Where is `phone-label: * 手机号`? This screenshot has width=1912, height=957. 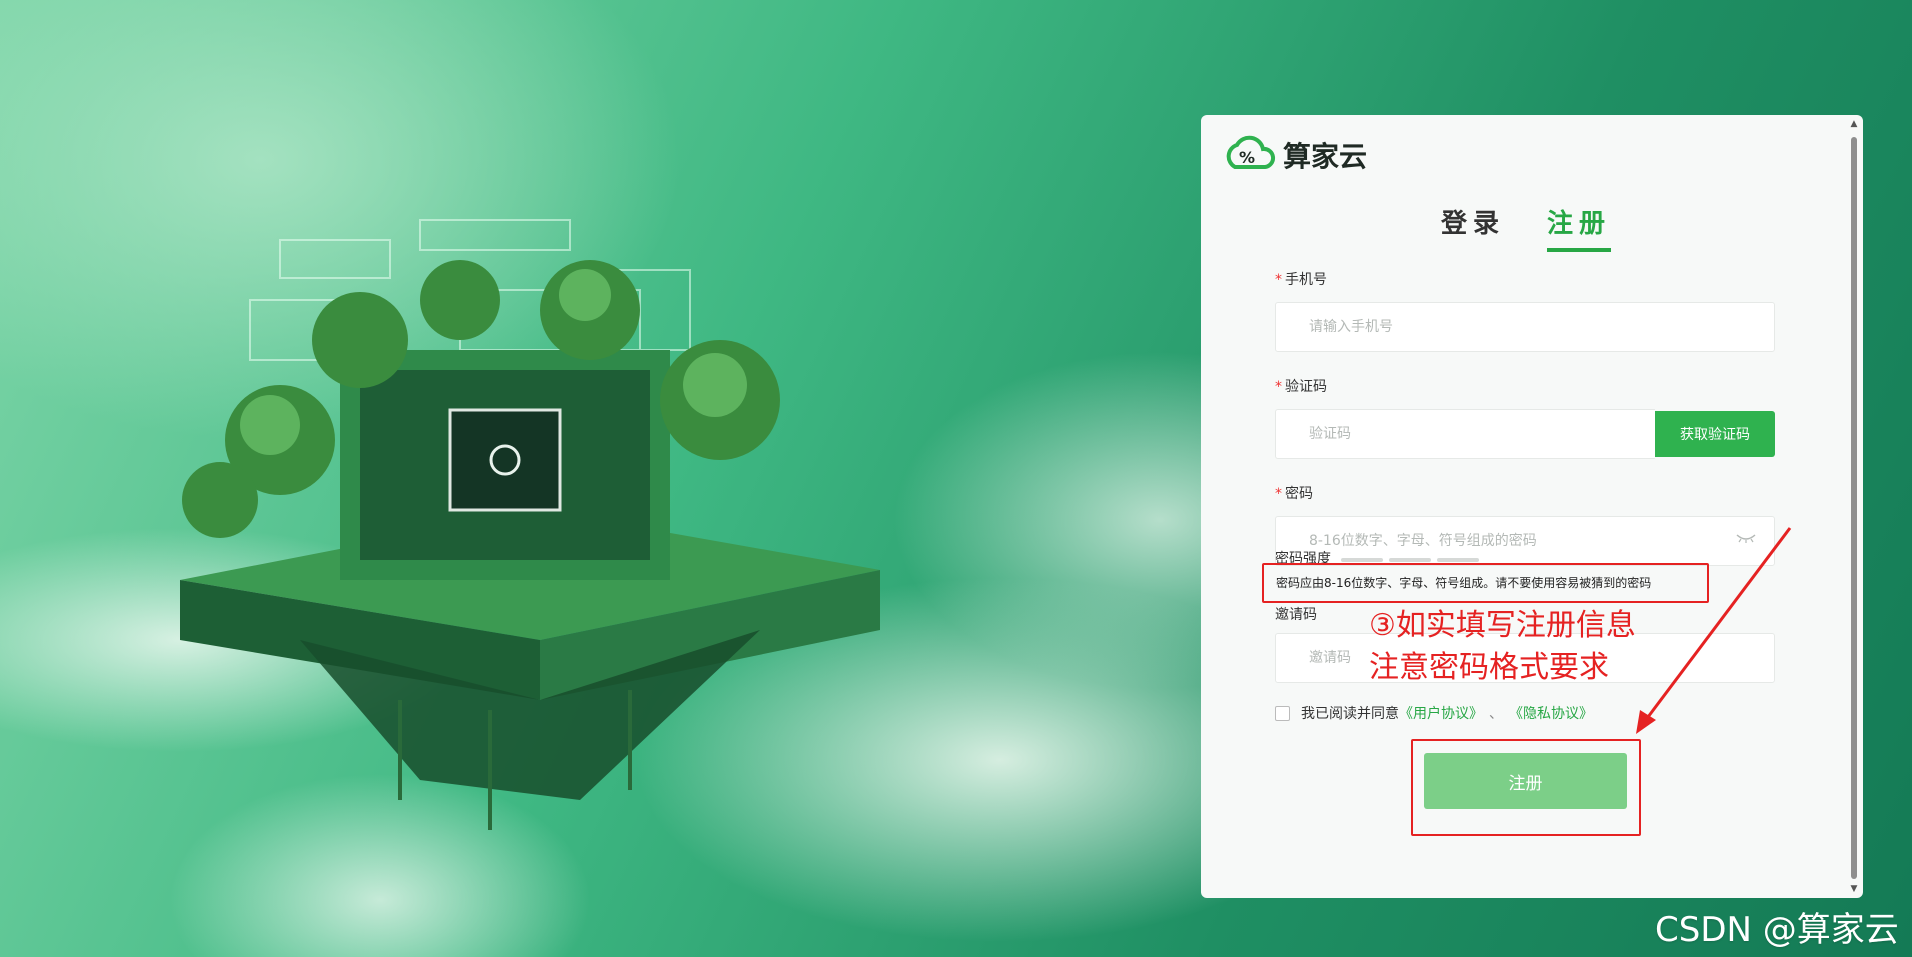
phone-label: * 手机号 is located at coordinates (1525, 280).